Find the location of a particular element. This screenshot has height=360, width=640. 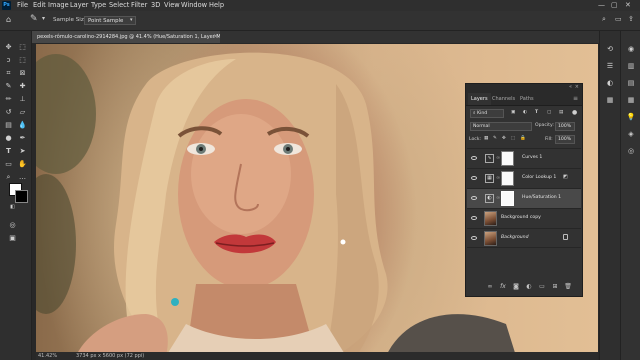

properties-icon: ☰ is located at coordinates (610, 66).